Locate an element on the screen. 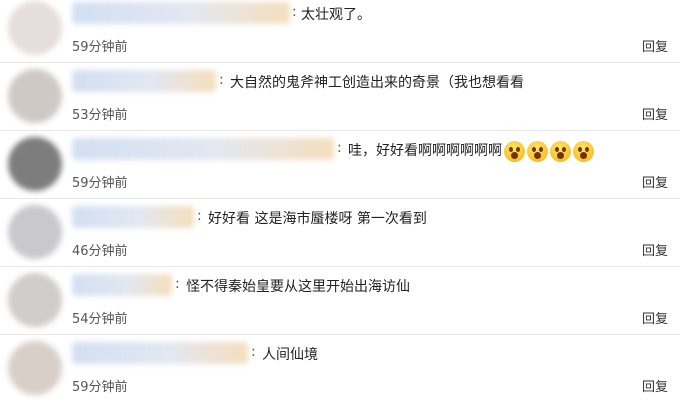 Image resolution: width=680 pixels, height=410 pixels. comment-text: 哇，好好看啊啊啊啊啊啊 is located at coordinates (472, 151).